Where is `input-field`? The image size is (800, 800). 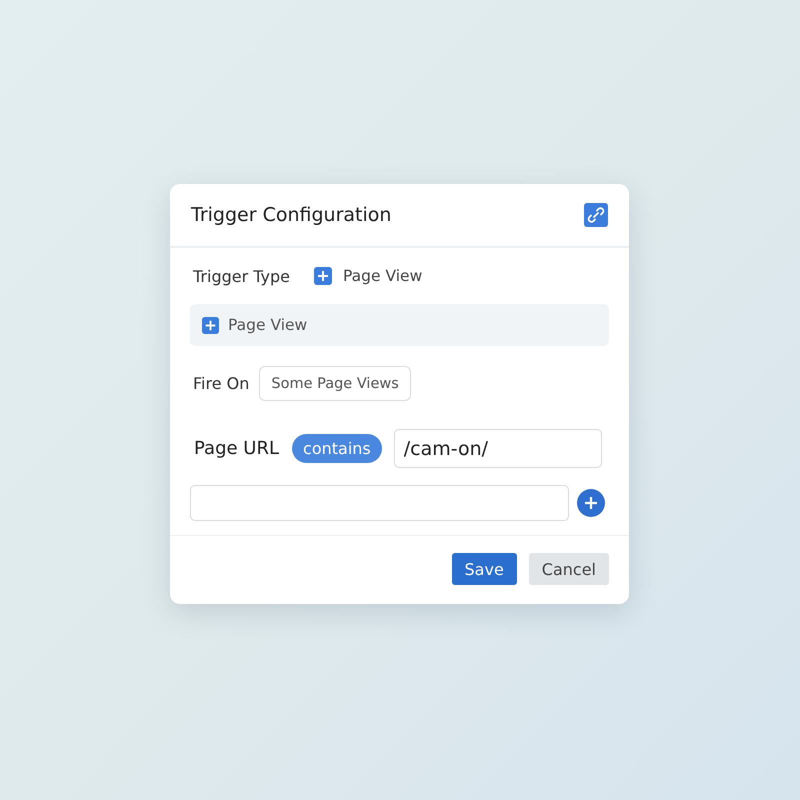
input-field is located at coordinates (379, 503).